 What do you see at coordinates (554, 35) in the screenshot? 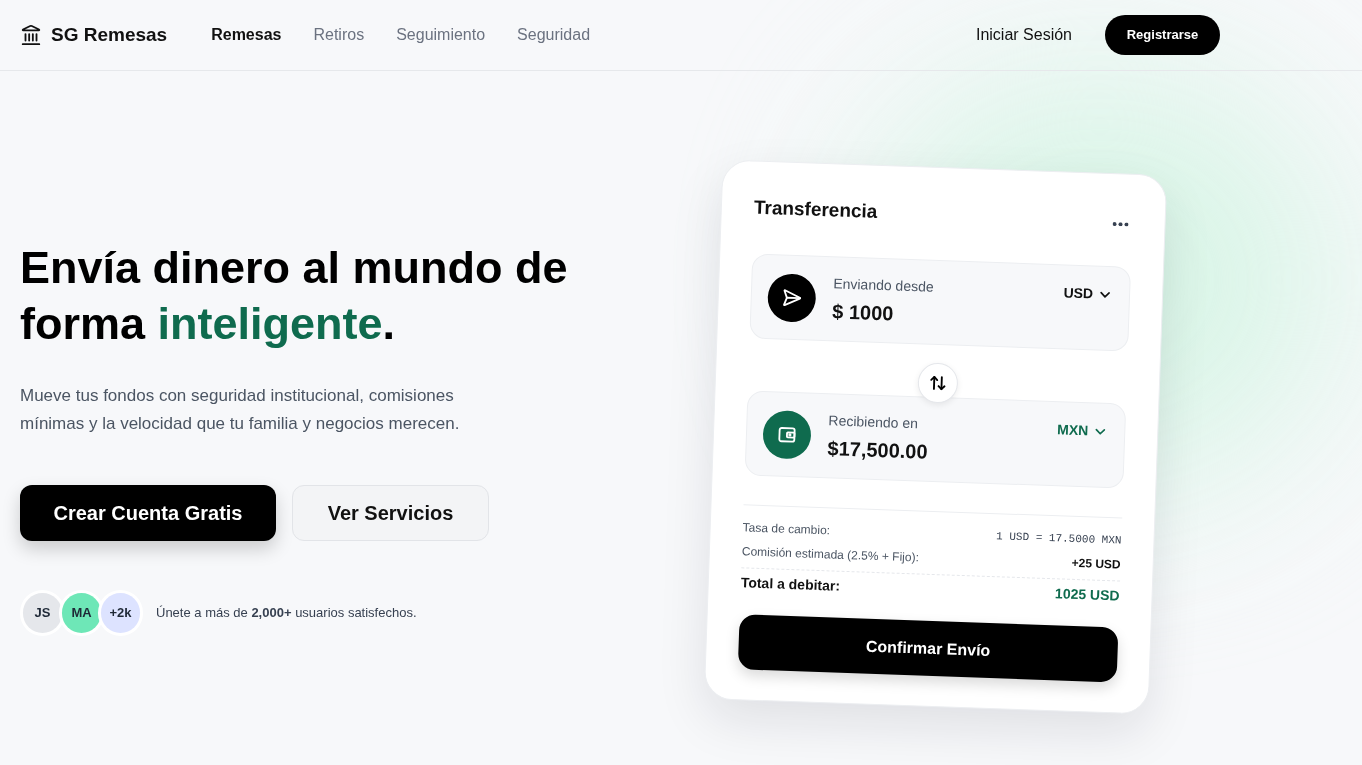
I see `nav-link: Seguridad` at bounding box center [554, 35].